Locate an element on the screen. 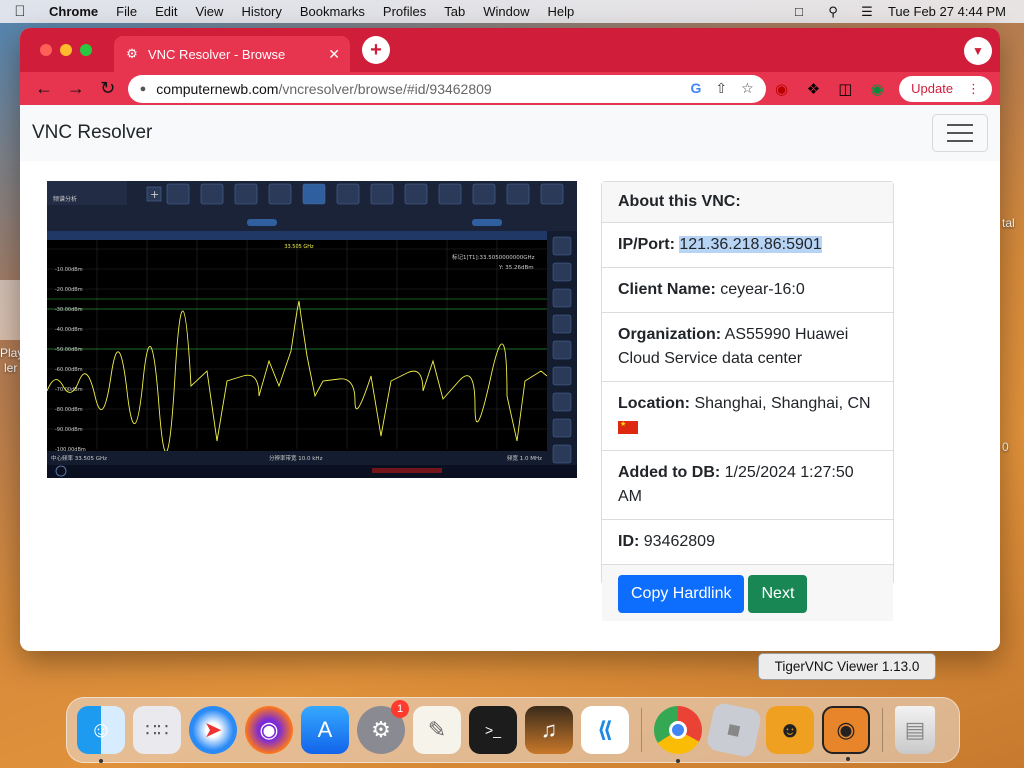  reload-icon: ↻ is located at coordinates (108, 88).